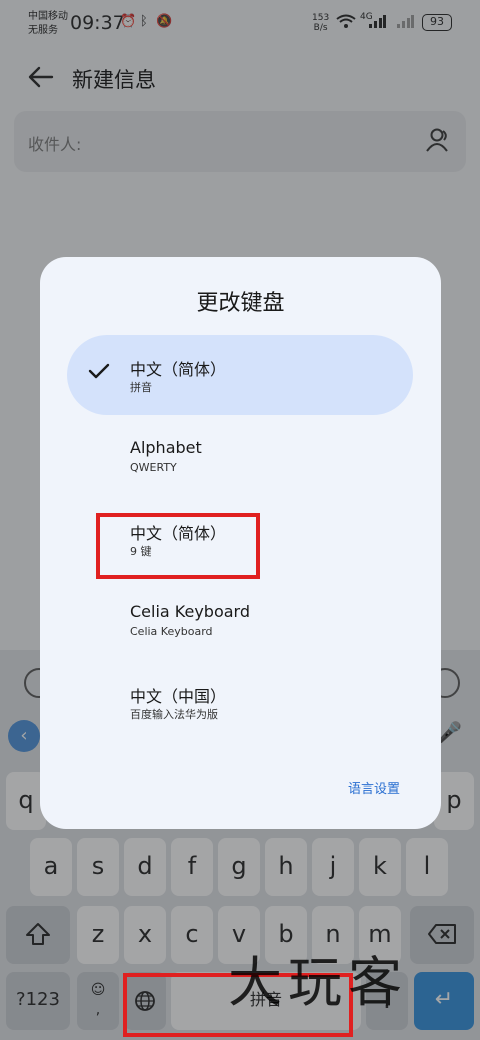  I want to click on option-subtitle: QWERTY, so click(153, 467).